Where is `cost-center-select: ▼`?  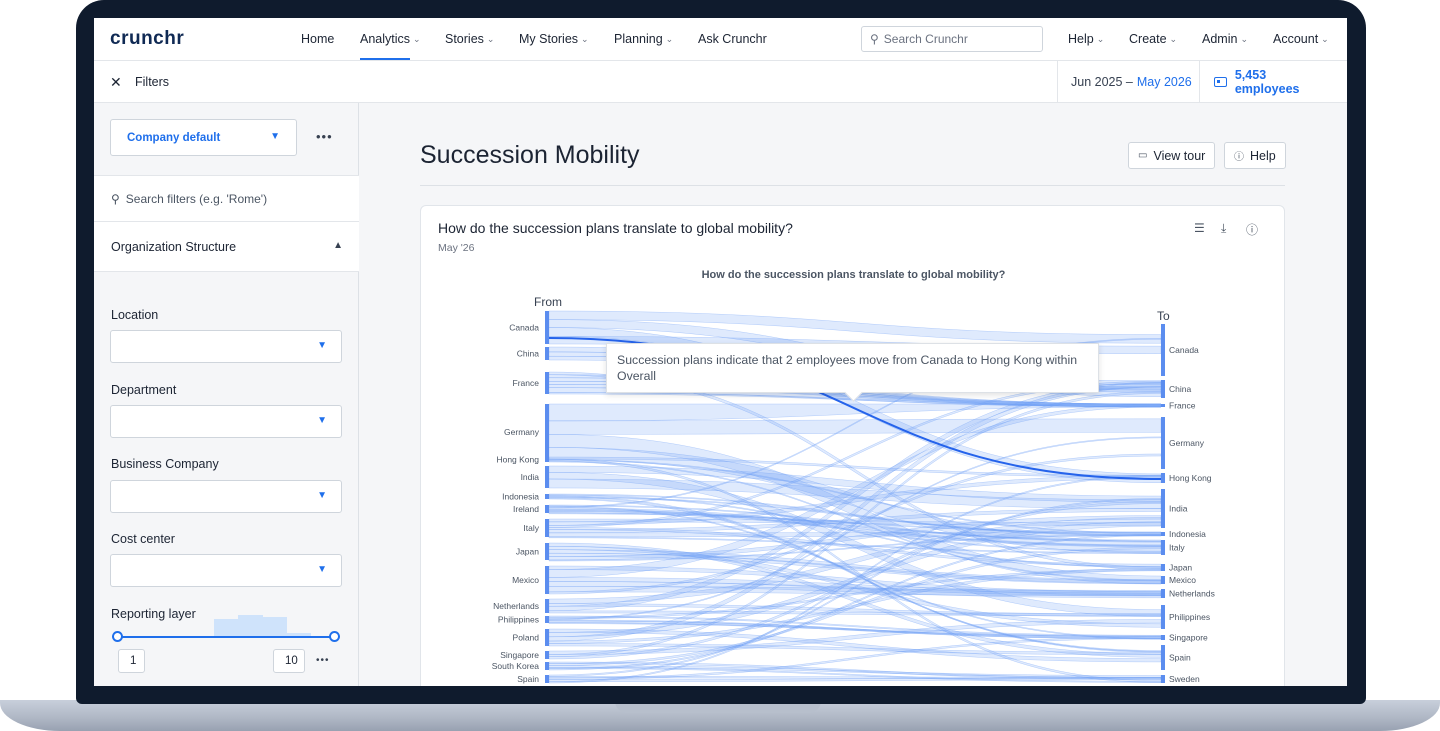
cost-center-select: ▼ is located at coordinates (226, 570).